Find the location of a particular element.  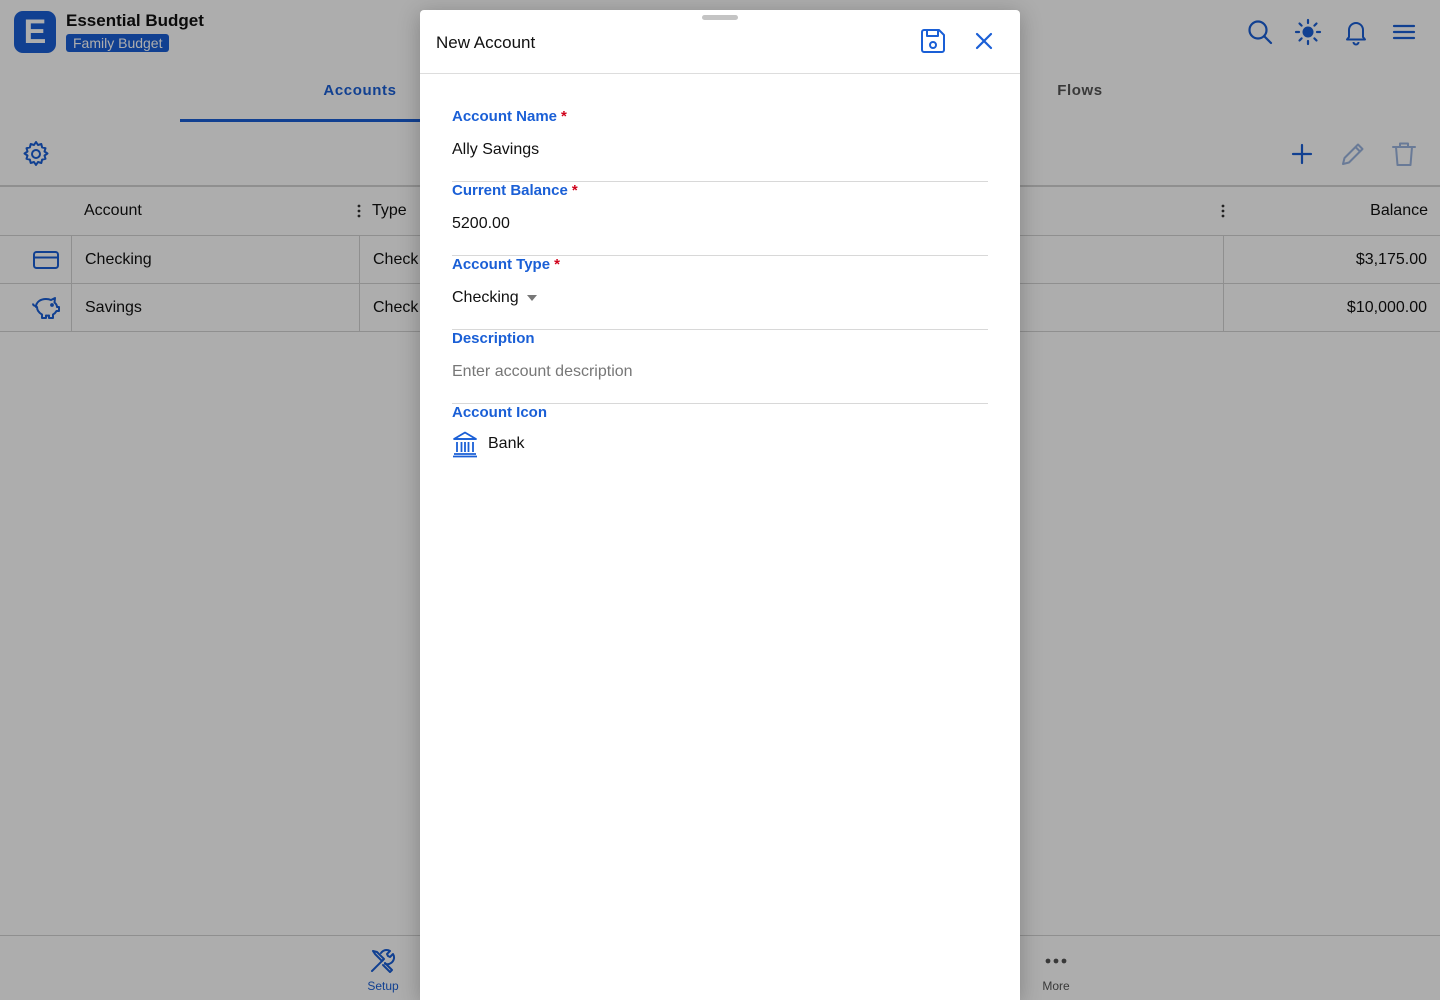

description-field: Description is located at coordinates (720, 367).